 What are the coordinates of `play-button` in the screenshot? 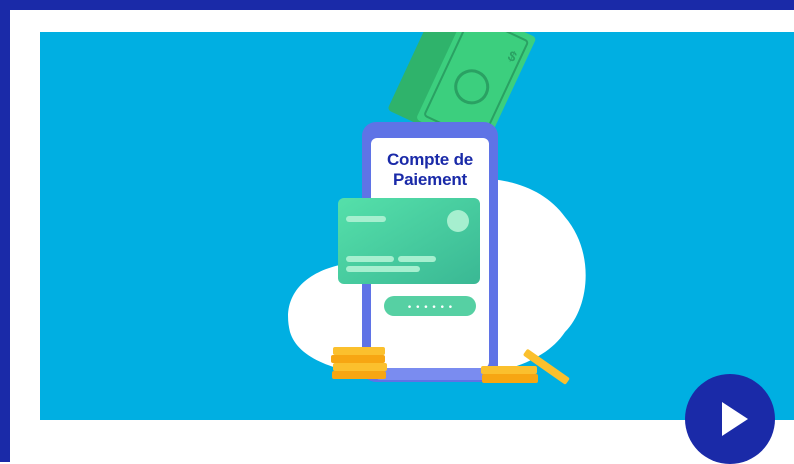 It's located at (730, 419).